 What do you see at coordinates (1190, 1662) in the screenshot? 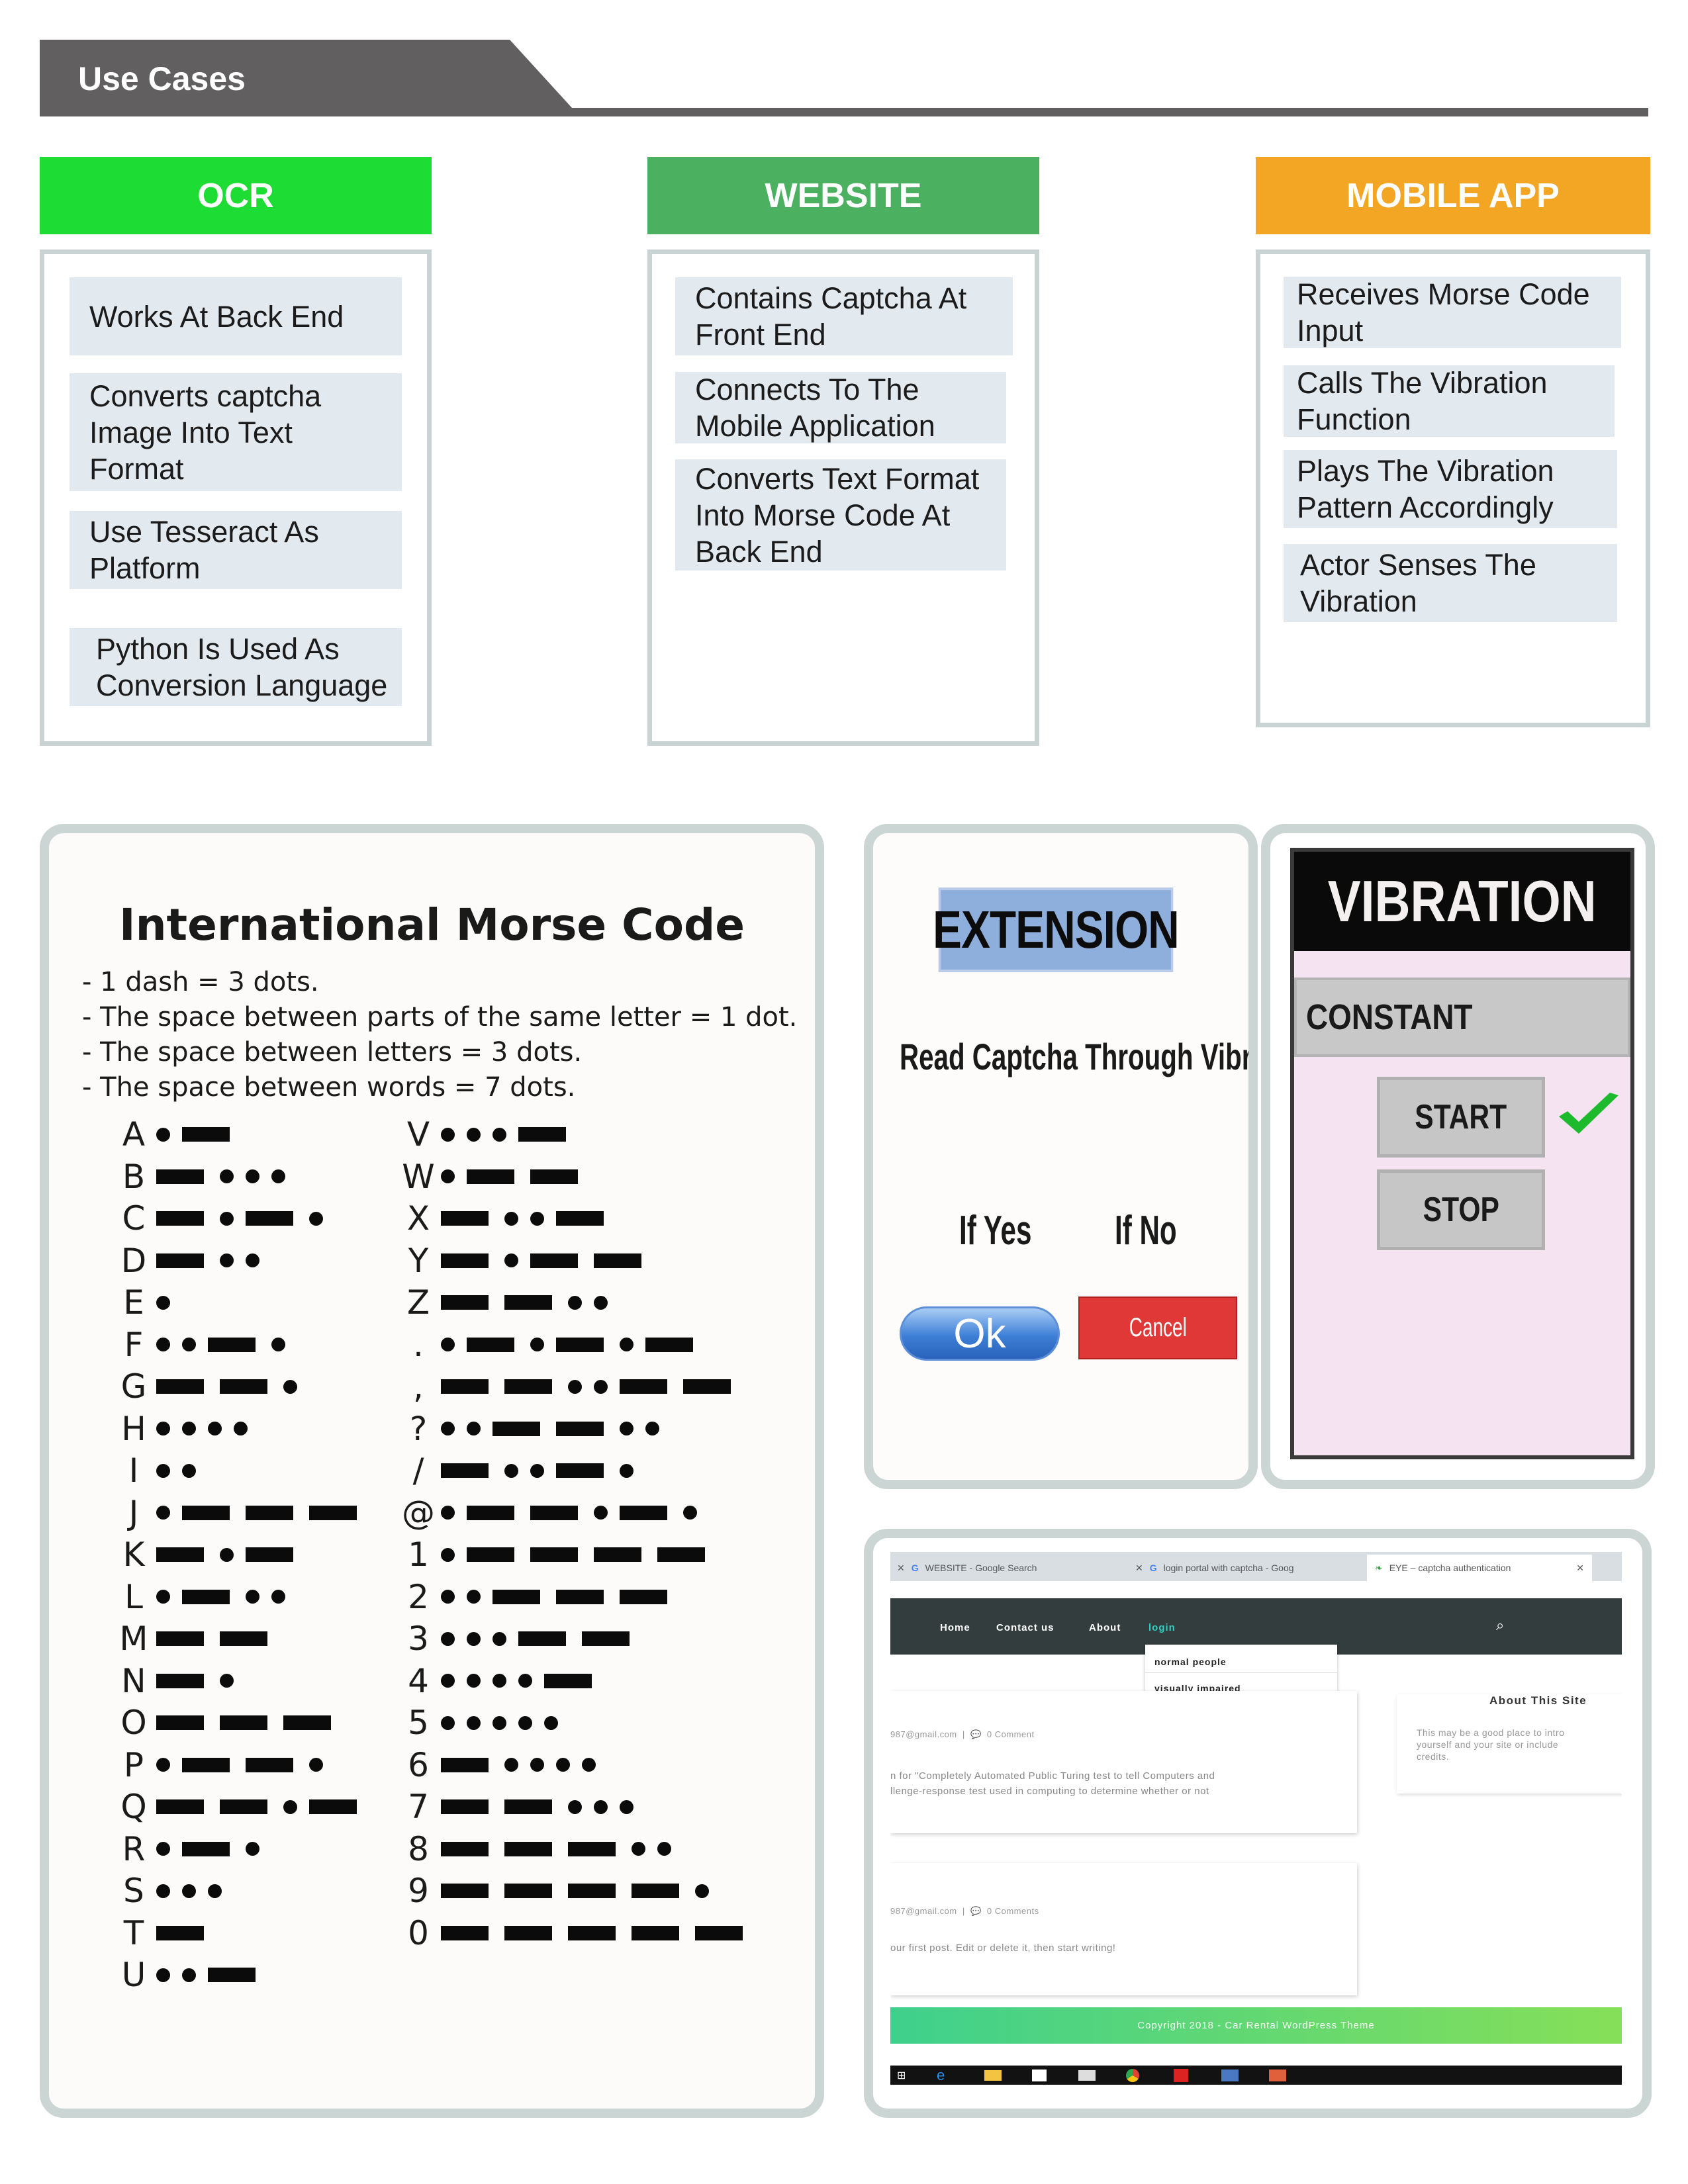
I see `dropdown-item-normal: normal people` at bounding box center [1190, 1662].